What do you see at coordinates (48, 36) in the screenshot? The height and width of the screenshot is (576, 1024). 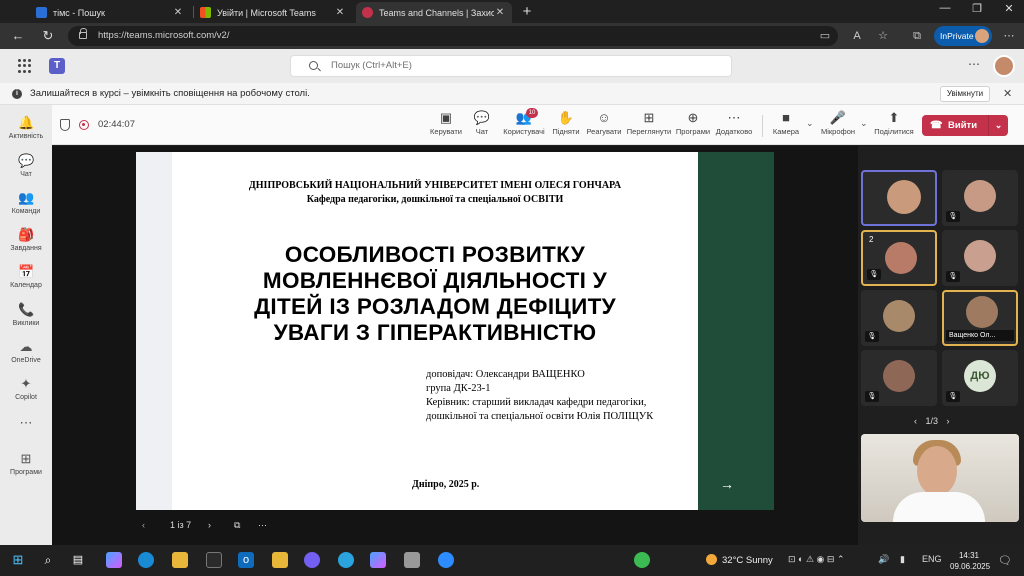 I see `refresh-icon: ↻` at bounding box center [48, 36].